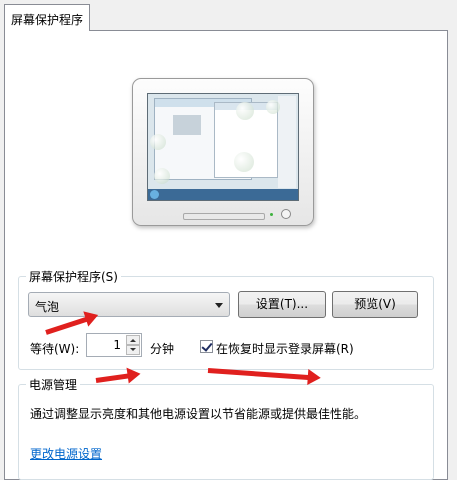 Image resolution: width=457 pixels, height=480 pixels. Describe the element at coordinates (223, 194) in the screenshot. I see `preview-taskbar` at that location.